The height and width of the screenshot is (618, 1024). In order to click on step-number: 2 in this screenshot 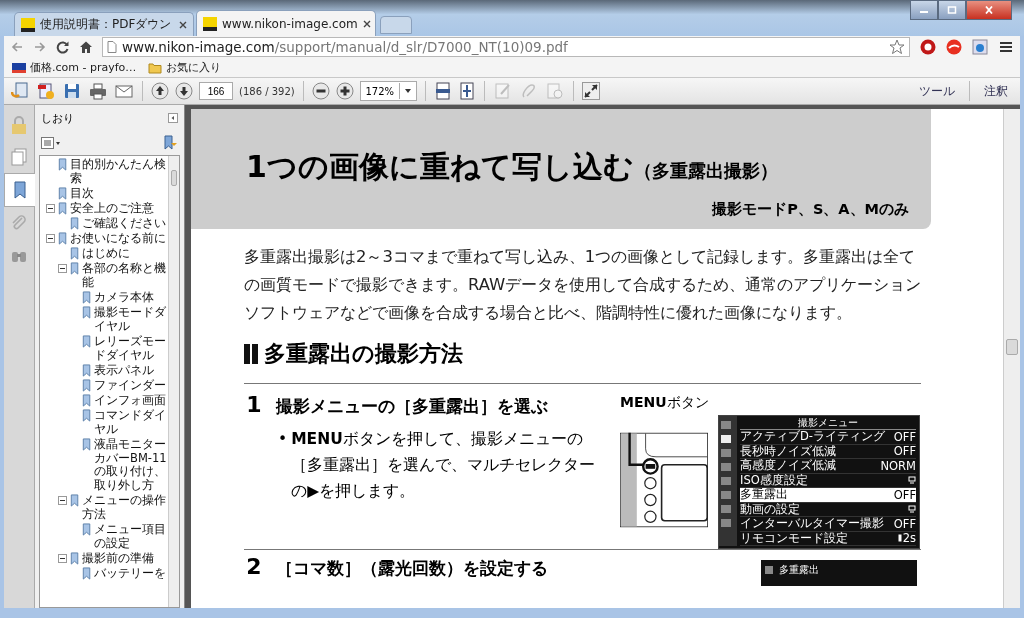, I will do `click(254, 566)`.